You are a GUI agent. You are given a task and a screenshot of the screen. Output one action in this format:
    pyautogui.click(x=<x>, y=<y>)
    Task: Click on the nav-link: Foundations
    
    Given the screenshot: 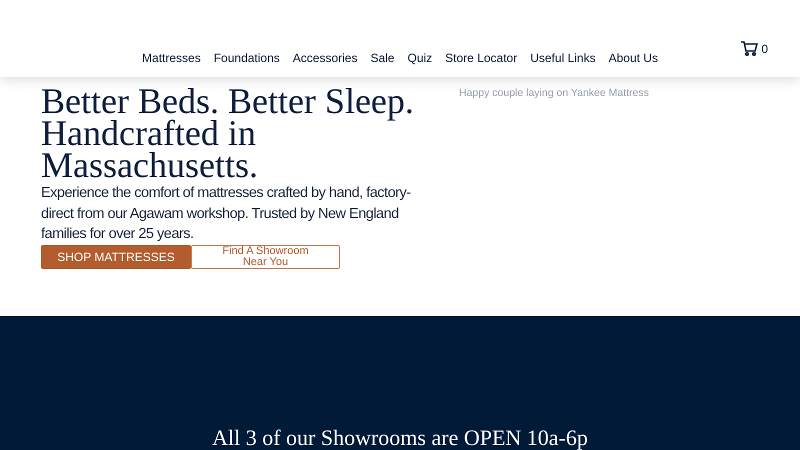 What is the action you would take?
    pyautogui.click(x=247, y=58)
    